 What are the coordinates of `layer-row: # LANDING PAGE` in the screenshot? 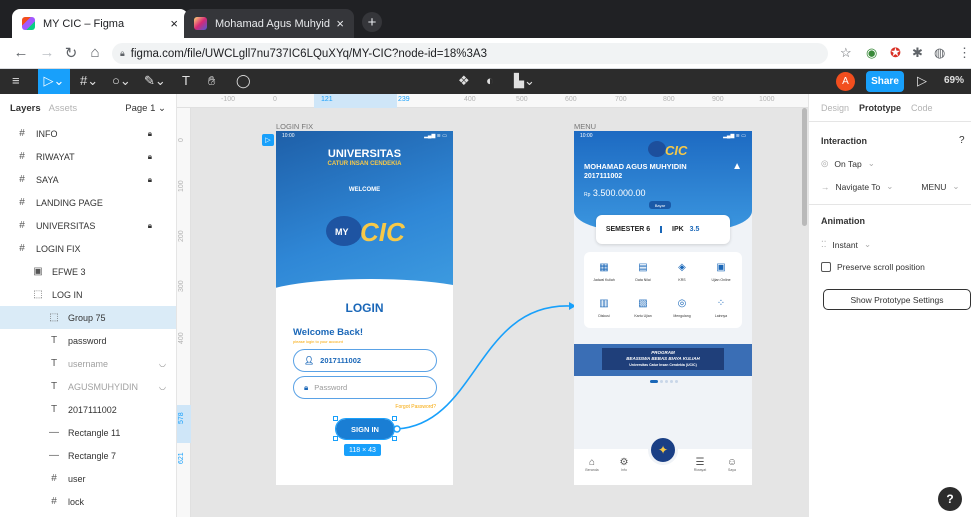 It's located at (88, 202).